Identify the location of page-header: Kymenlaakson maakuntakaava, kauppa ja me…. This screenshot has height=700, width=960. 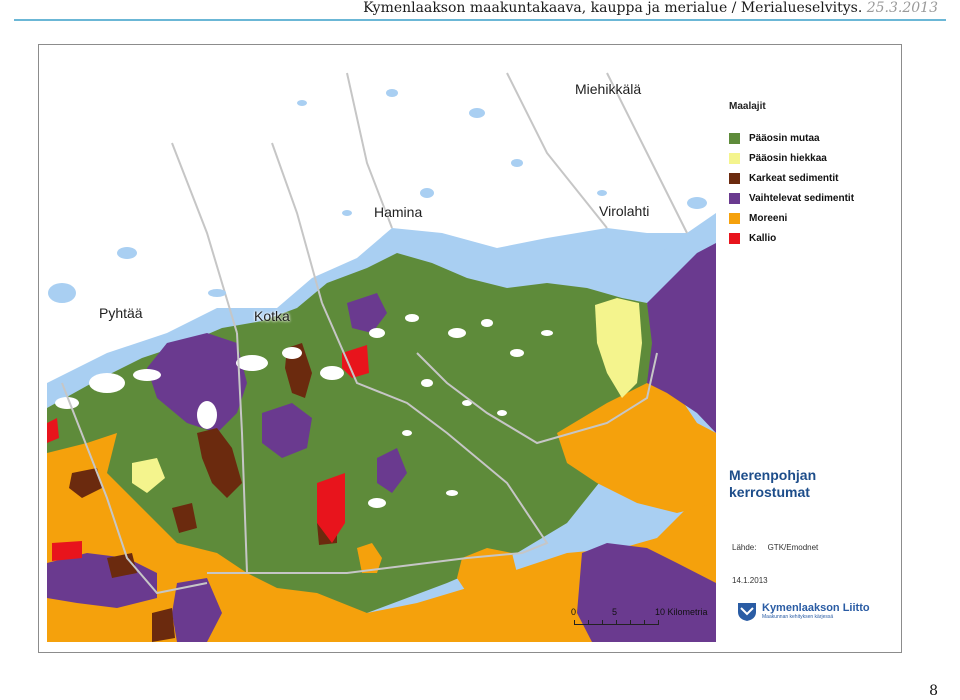
(480, 11).